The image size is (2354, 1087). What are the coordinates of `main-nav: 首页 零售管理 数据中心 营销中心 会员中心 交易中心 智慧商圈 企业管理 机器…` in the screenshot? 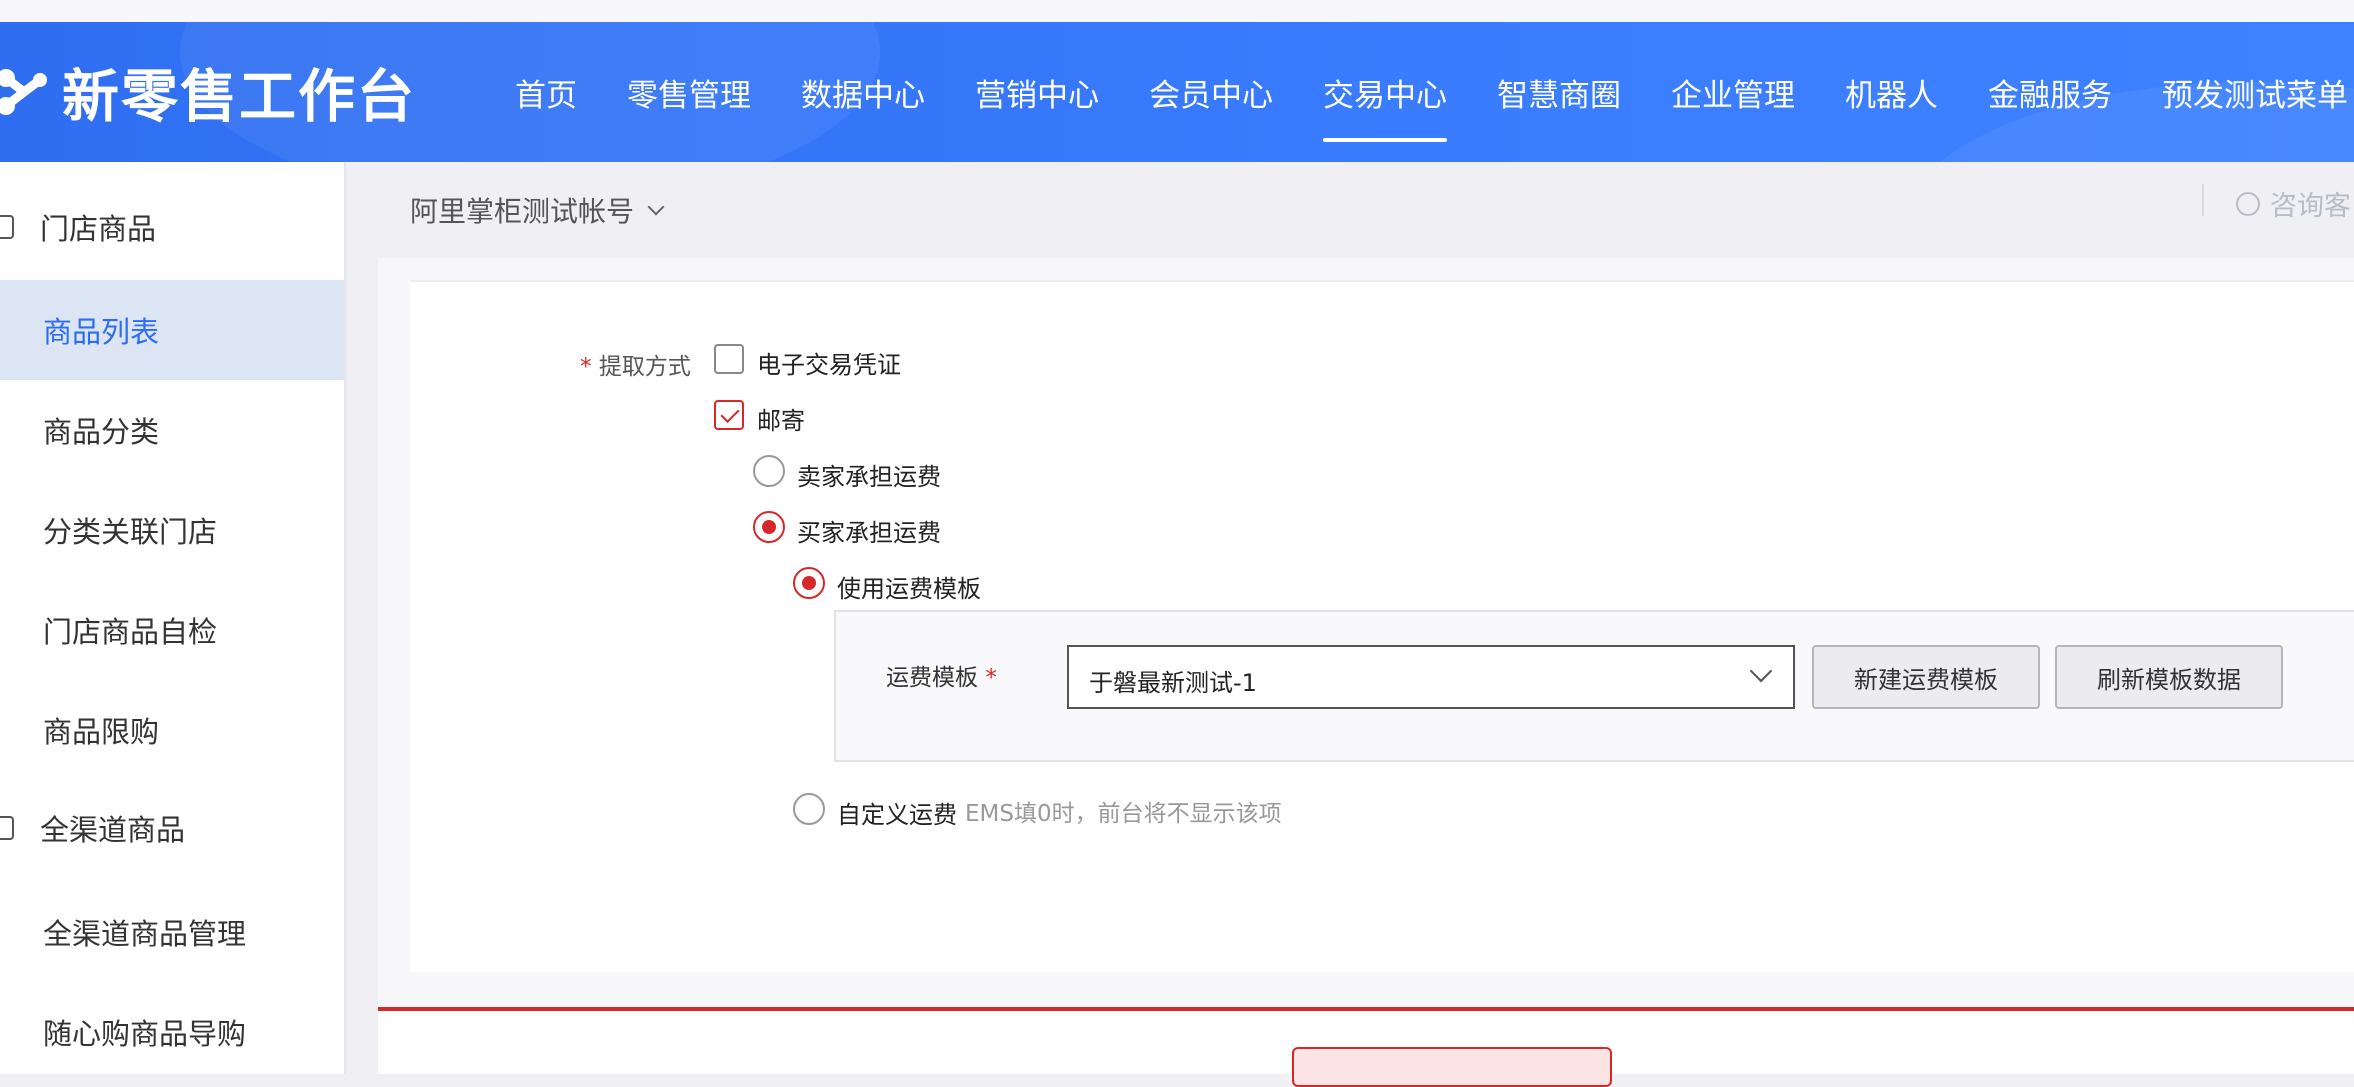 It's located at (1422, 92).